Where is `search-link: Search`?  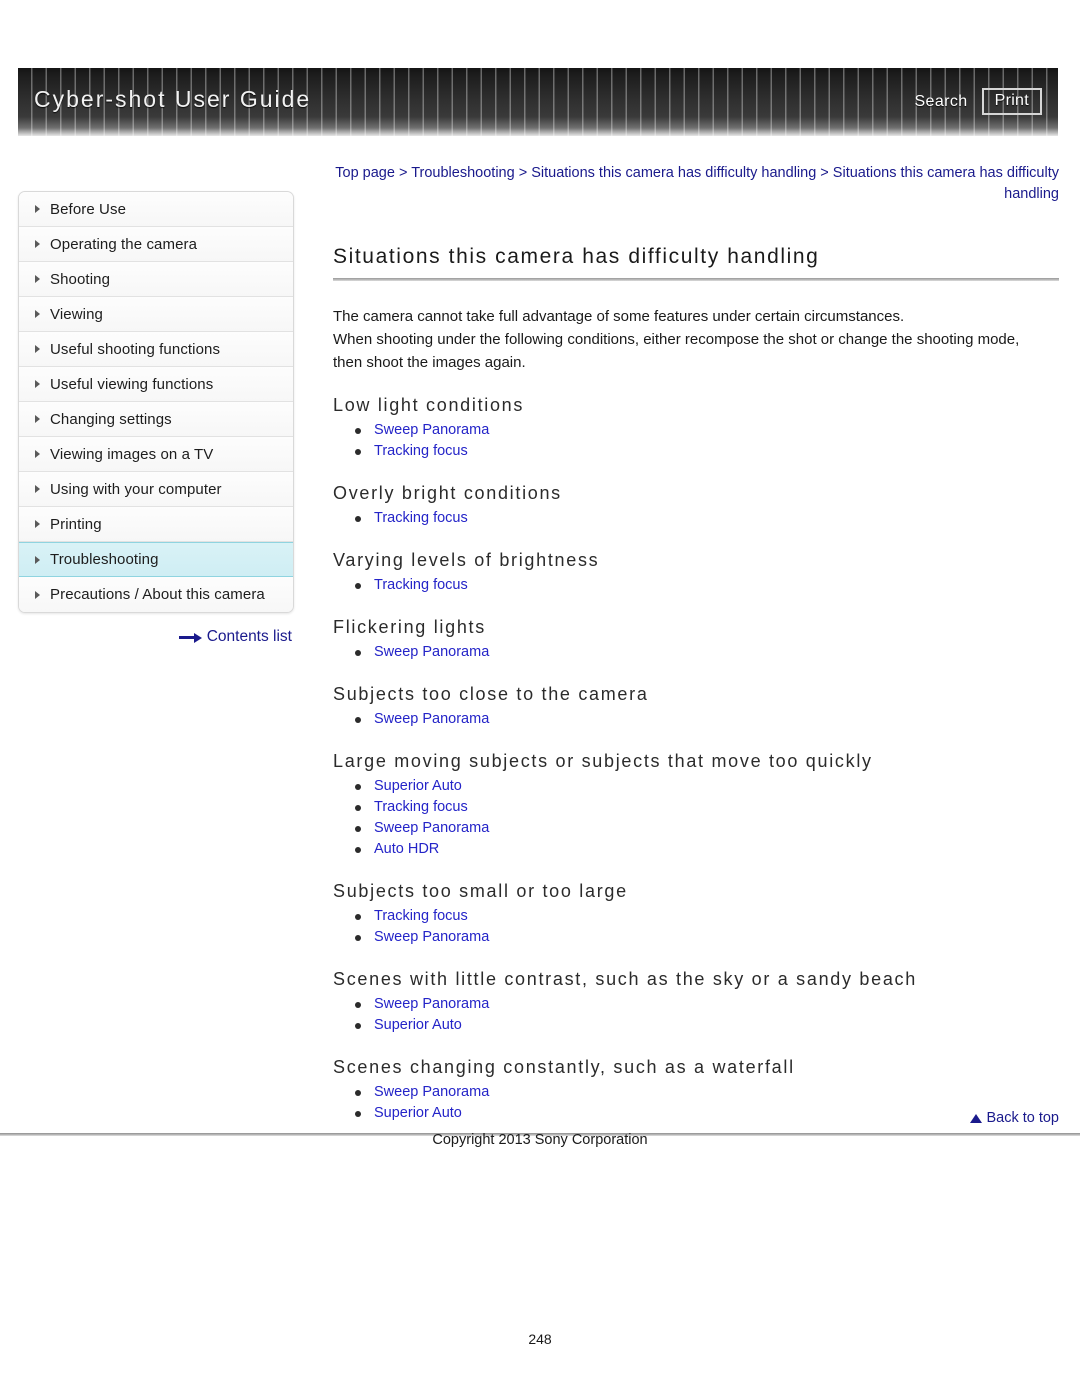 search-link: Search is located at coordinates (940, 102).